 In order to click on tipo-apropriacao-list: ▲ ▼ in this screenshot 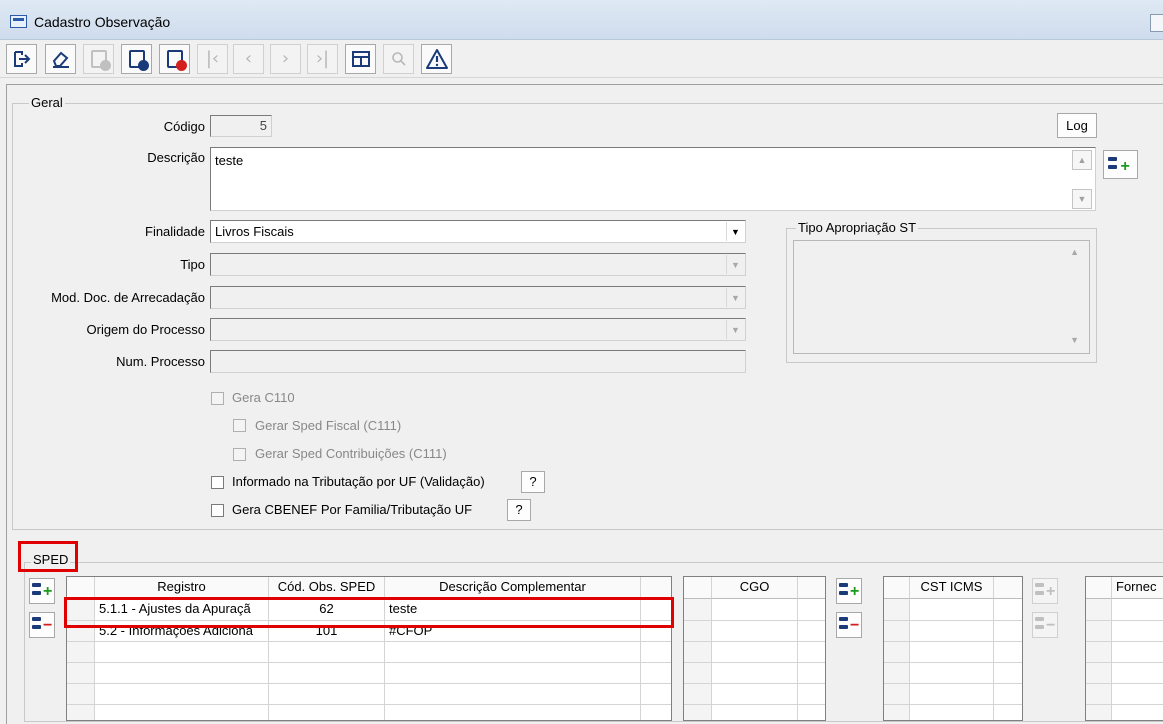, I will do `click(941, 297)`.